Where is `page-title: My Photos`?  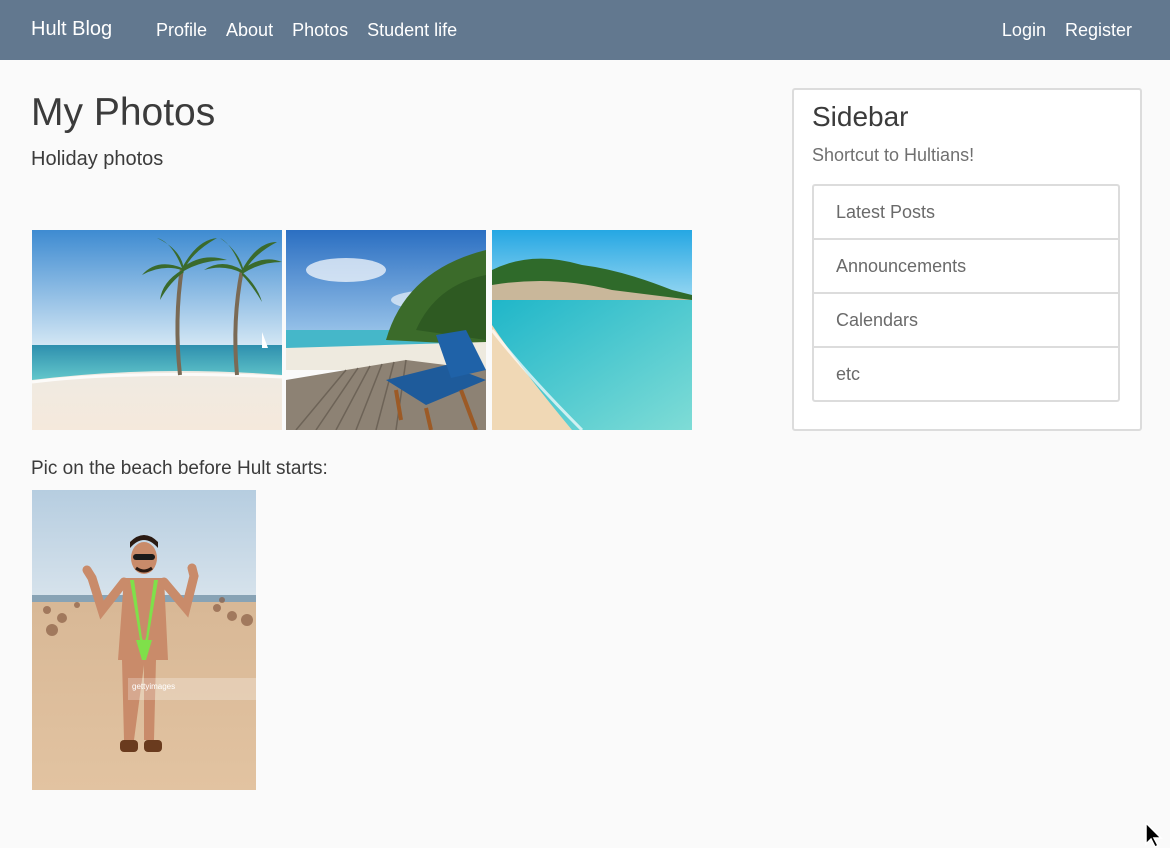
page-title: My Photos is located at coordinates (123, 112).